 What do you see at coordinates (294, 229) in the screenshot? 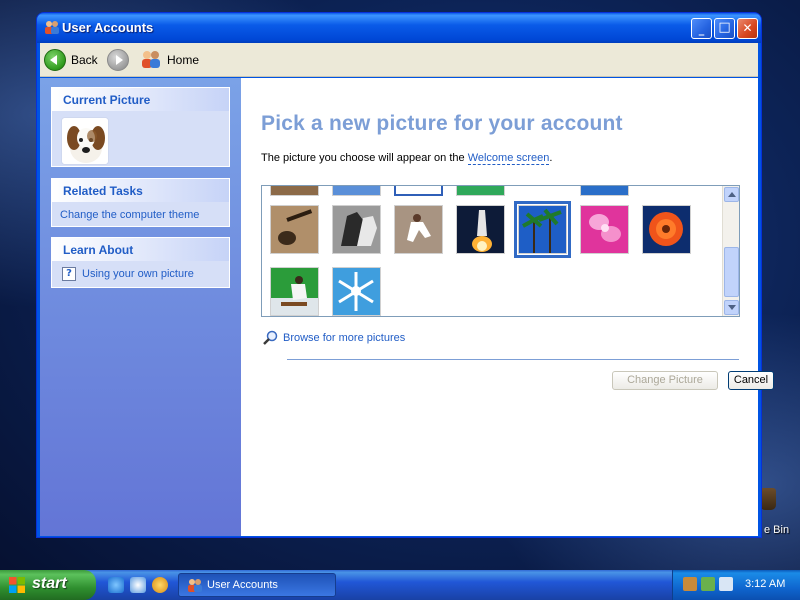
I see `picture-guitar` at bounding box center [294, 229].